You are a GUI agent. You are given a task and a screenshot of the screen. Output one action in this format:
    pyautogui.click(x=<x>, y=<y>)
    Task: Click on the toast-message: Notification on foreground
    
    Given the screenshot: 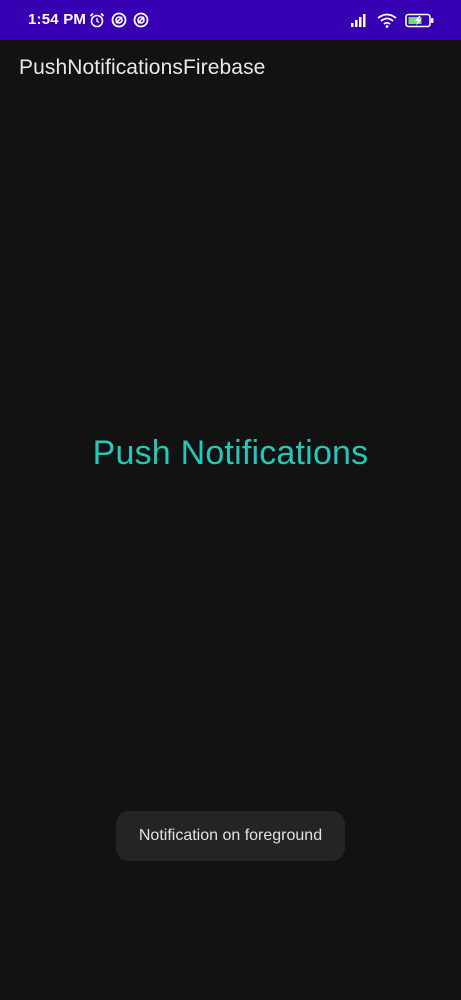 What is the action you would take?
    pyautogui.click(x=230, y=836)
    